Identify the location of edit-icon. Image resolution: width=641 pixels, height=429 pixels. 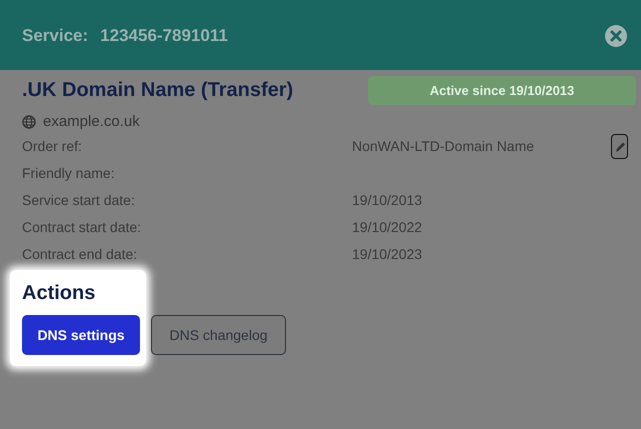
(619, 146).